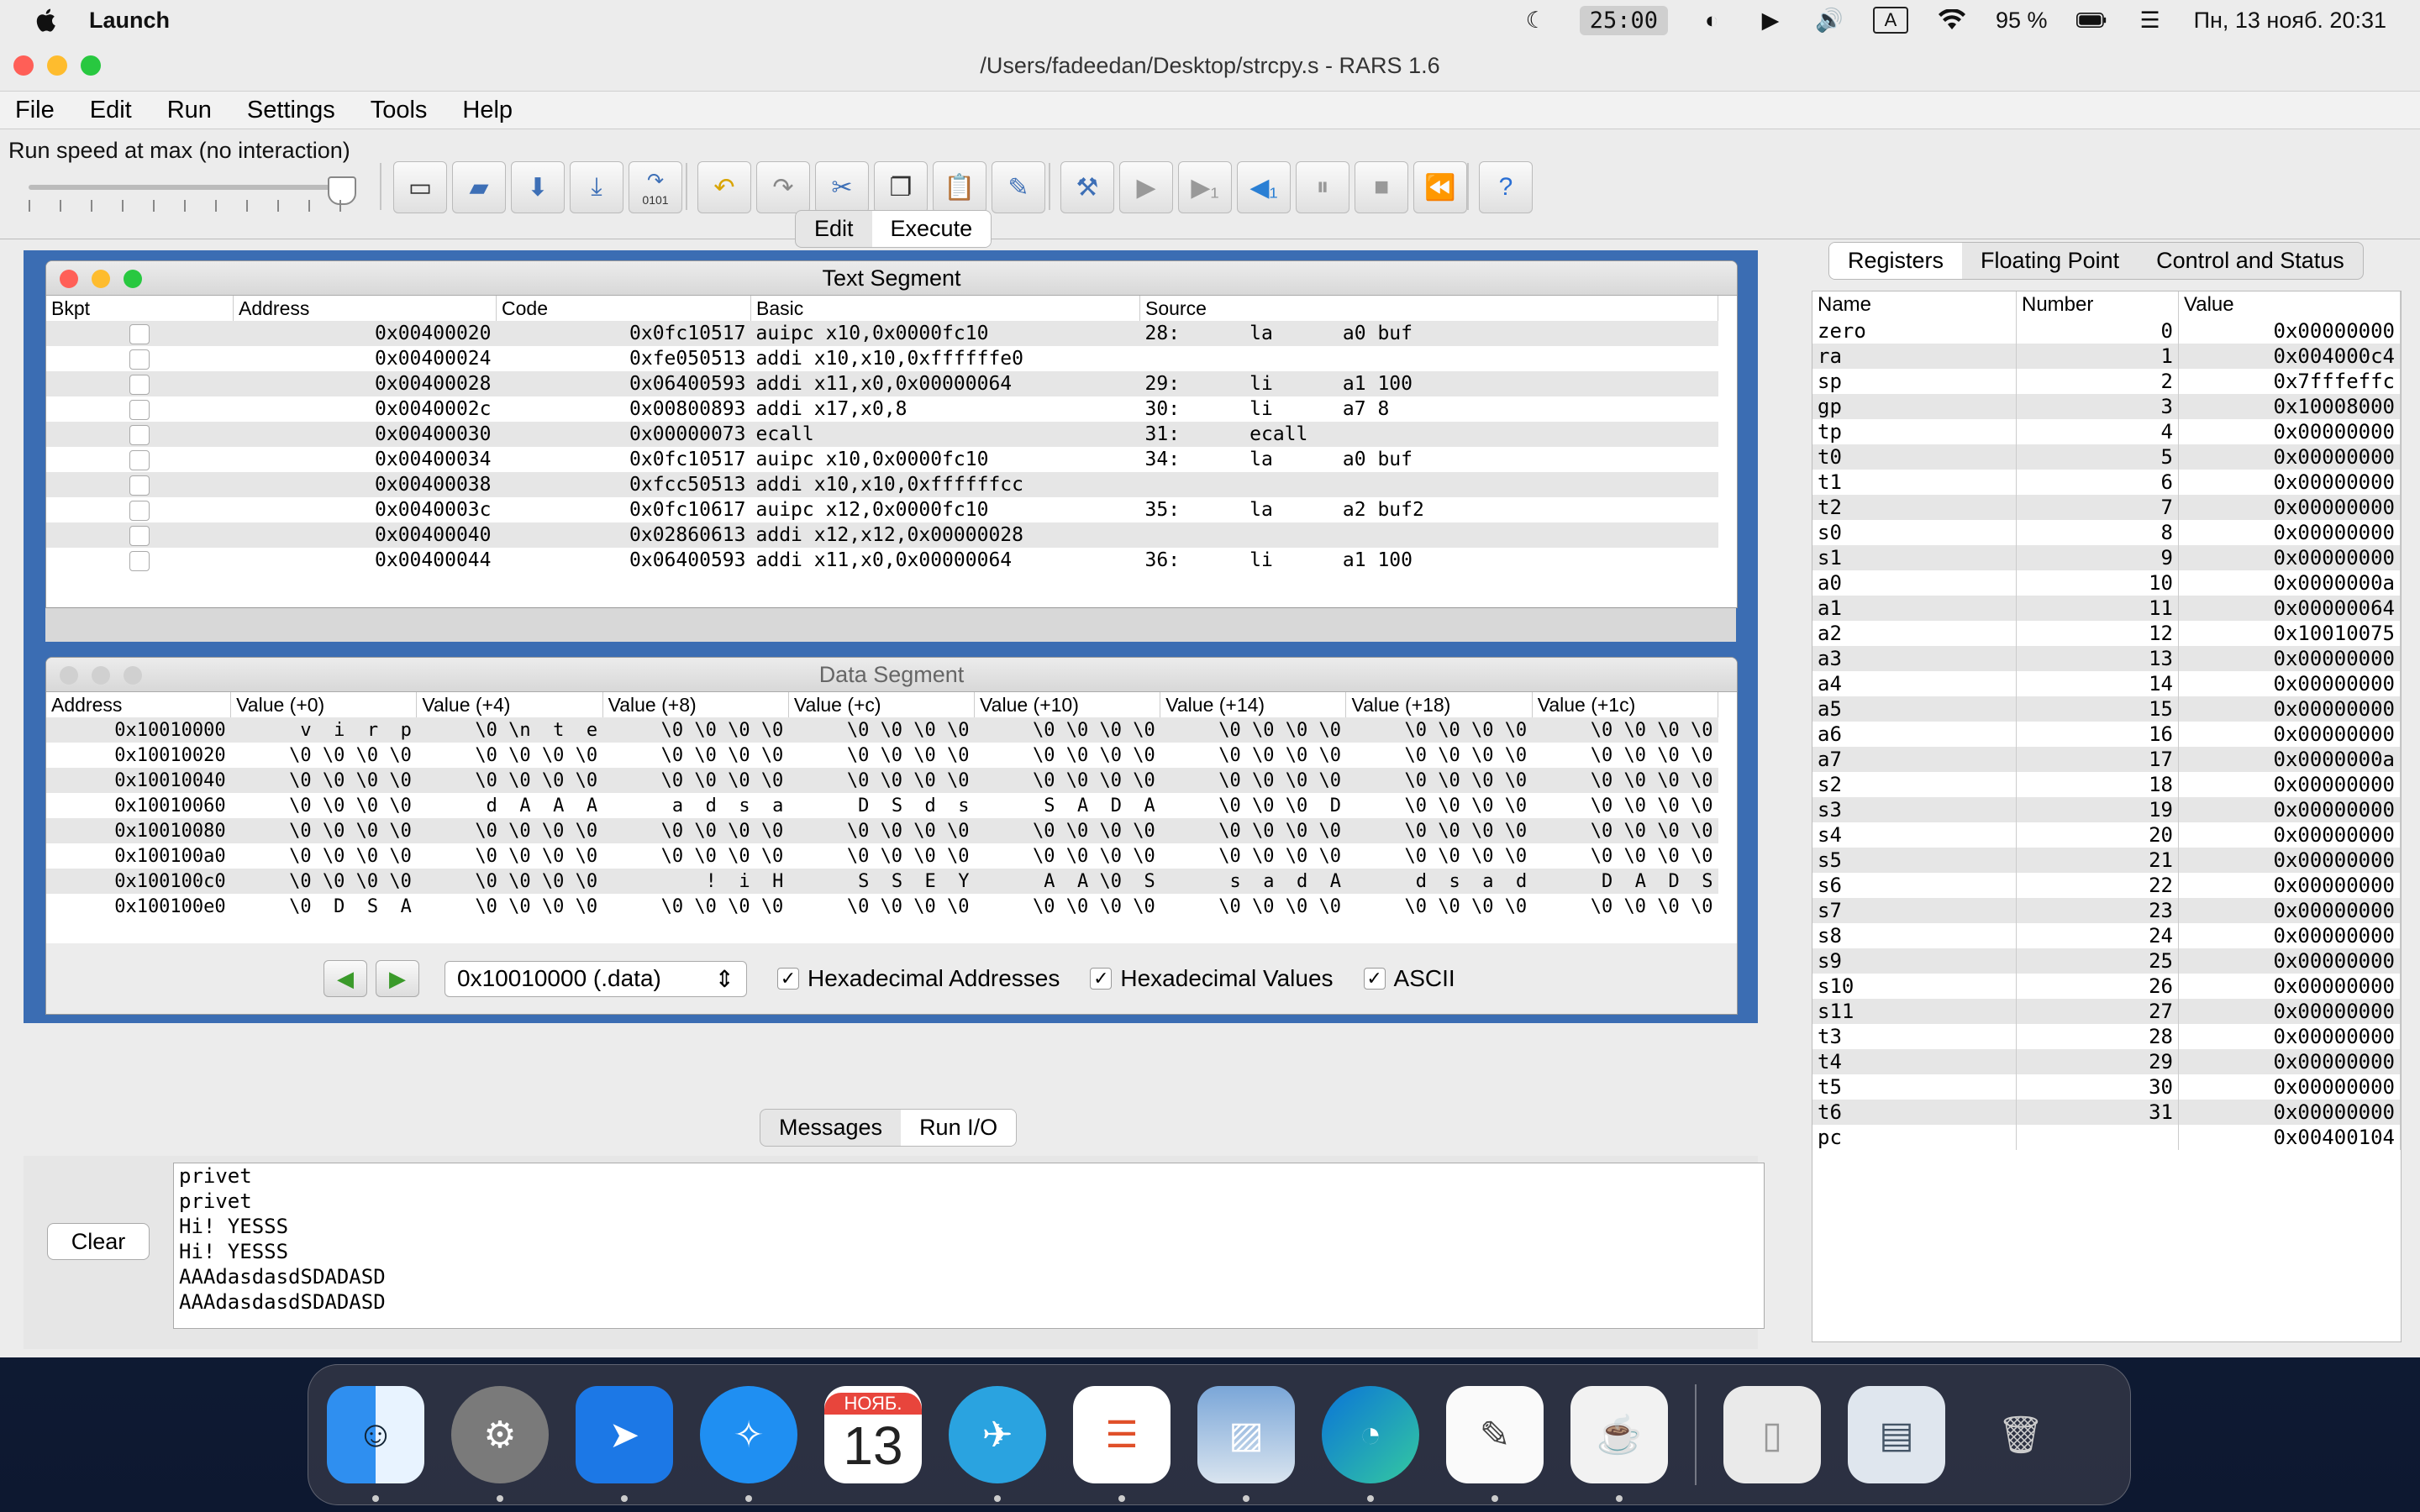 This screenshot has width=2420, height=1512. What do you see at coordinates (510, 805) in the screenshot?
I see `data-value-cell: d A A A` at bounding box center [510, 805].